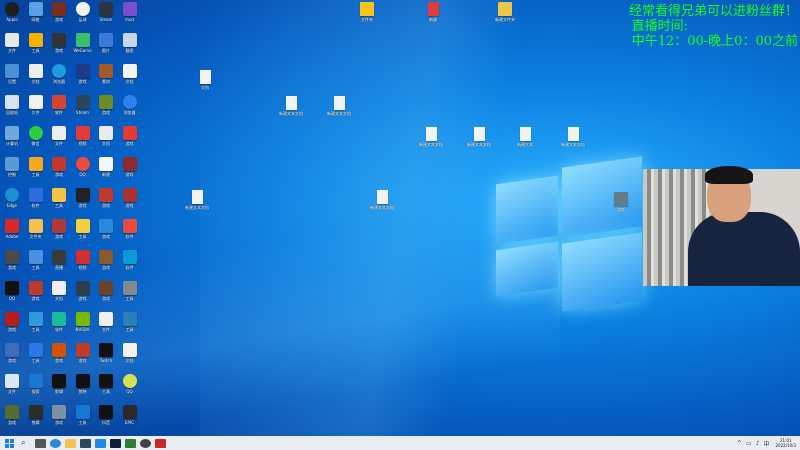  What do you see at coordinates (106, 74) in the screenshot?
I see `desktop-icon: 素材` at bounding box center [106, 74].